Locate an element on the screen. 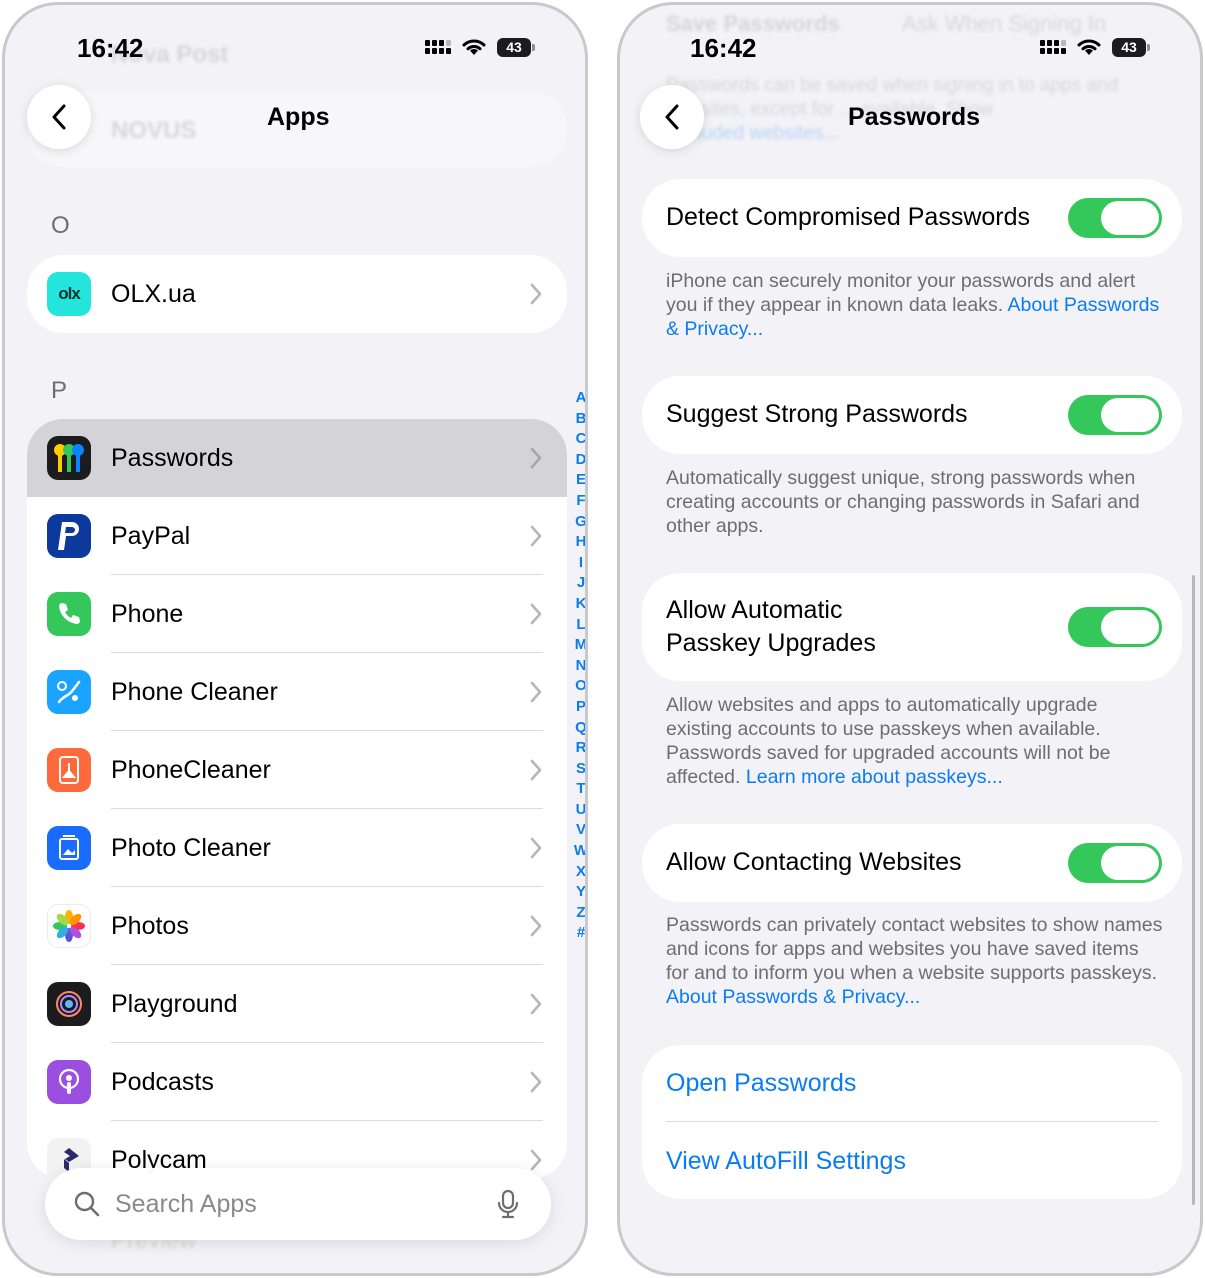 Image resolution: width=1205 pixels, height=1278 pixels. index-letter: K is located at coordinates (580, 604).